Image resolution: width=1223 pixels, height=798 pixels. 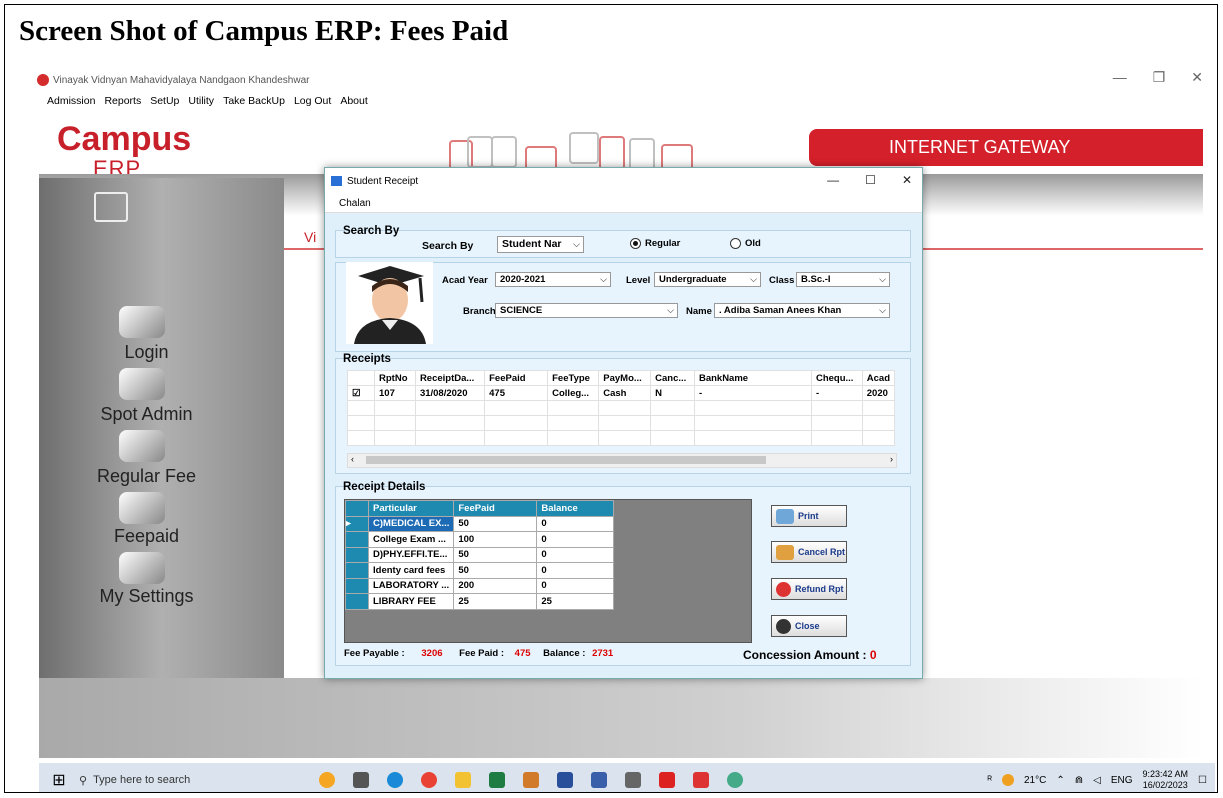 I want to click on table-row: D)PHY.EFFI.TE... 50 0, so click(x=480, y=554).